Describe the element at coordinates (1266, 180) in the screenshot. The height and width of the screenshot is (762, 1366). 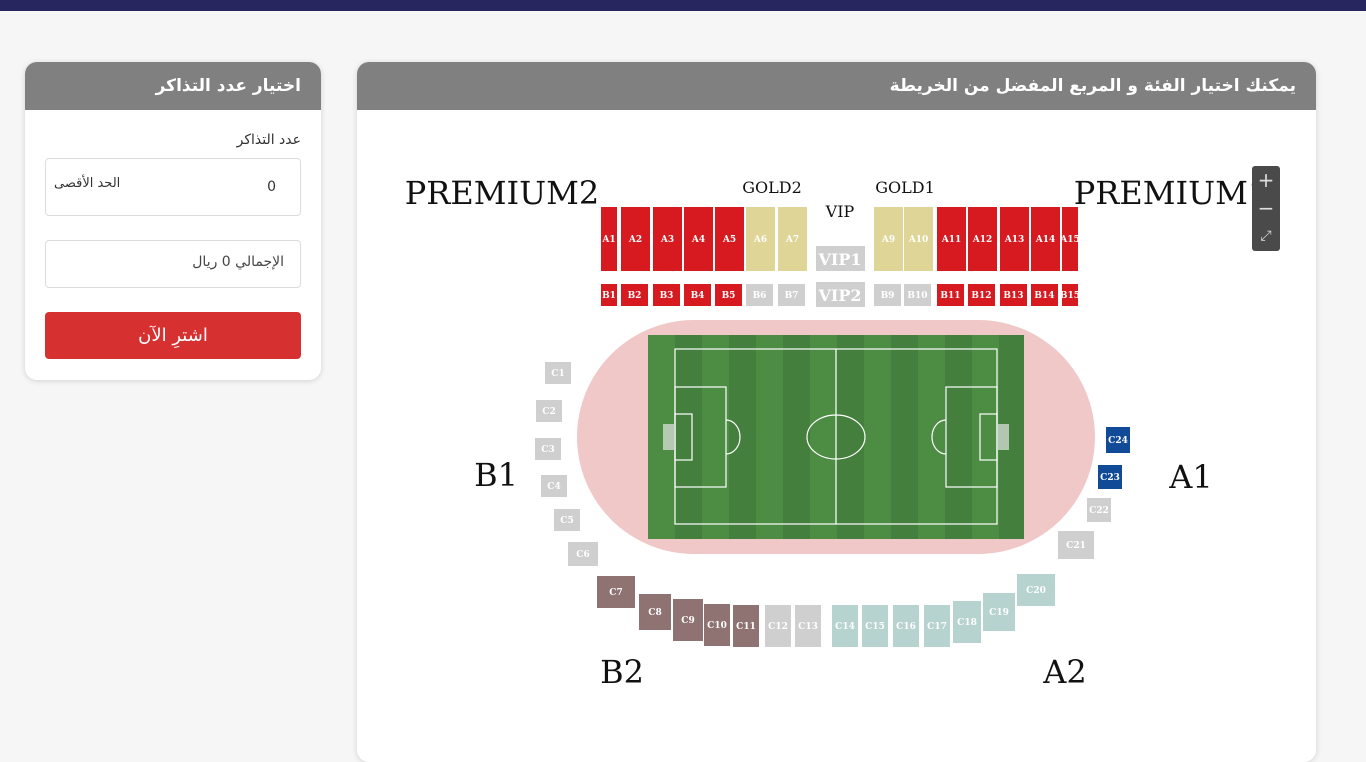
I see `plus-icon: +` at that location.